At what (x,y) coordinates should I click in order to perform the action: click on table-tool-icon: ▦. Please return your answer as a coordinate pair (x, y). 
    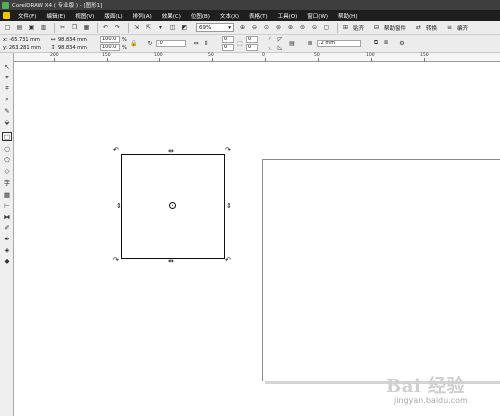
    Looking at the image, I should click on (7, 194).